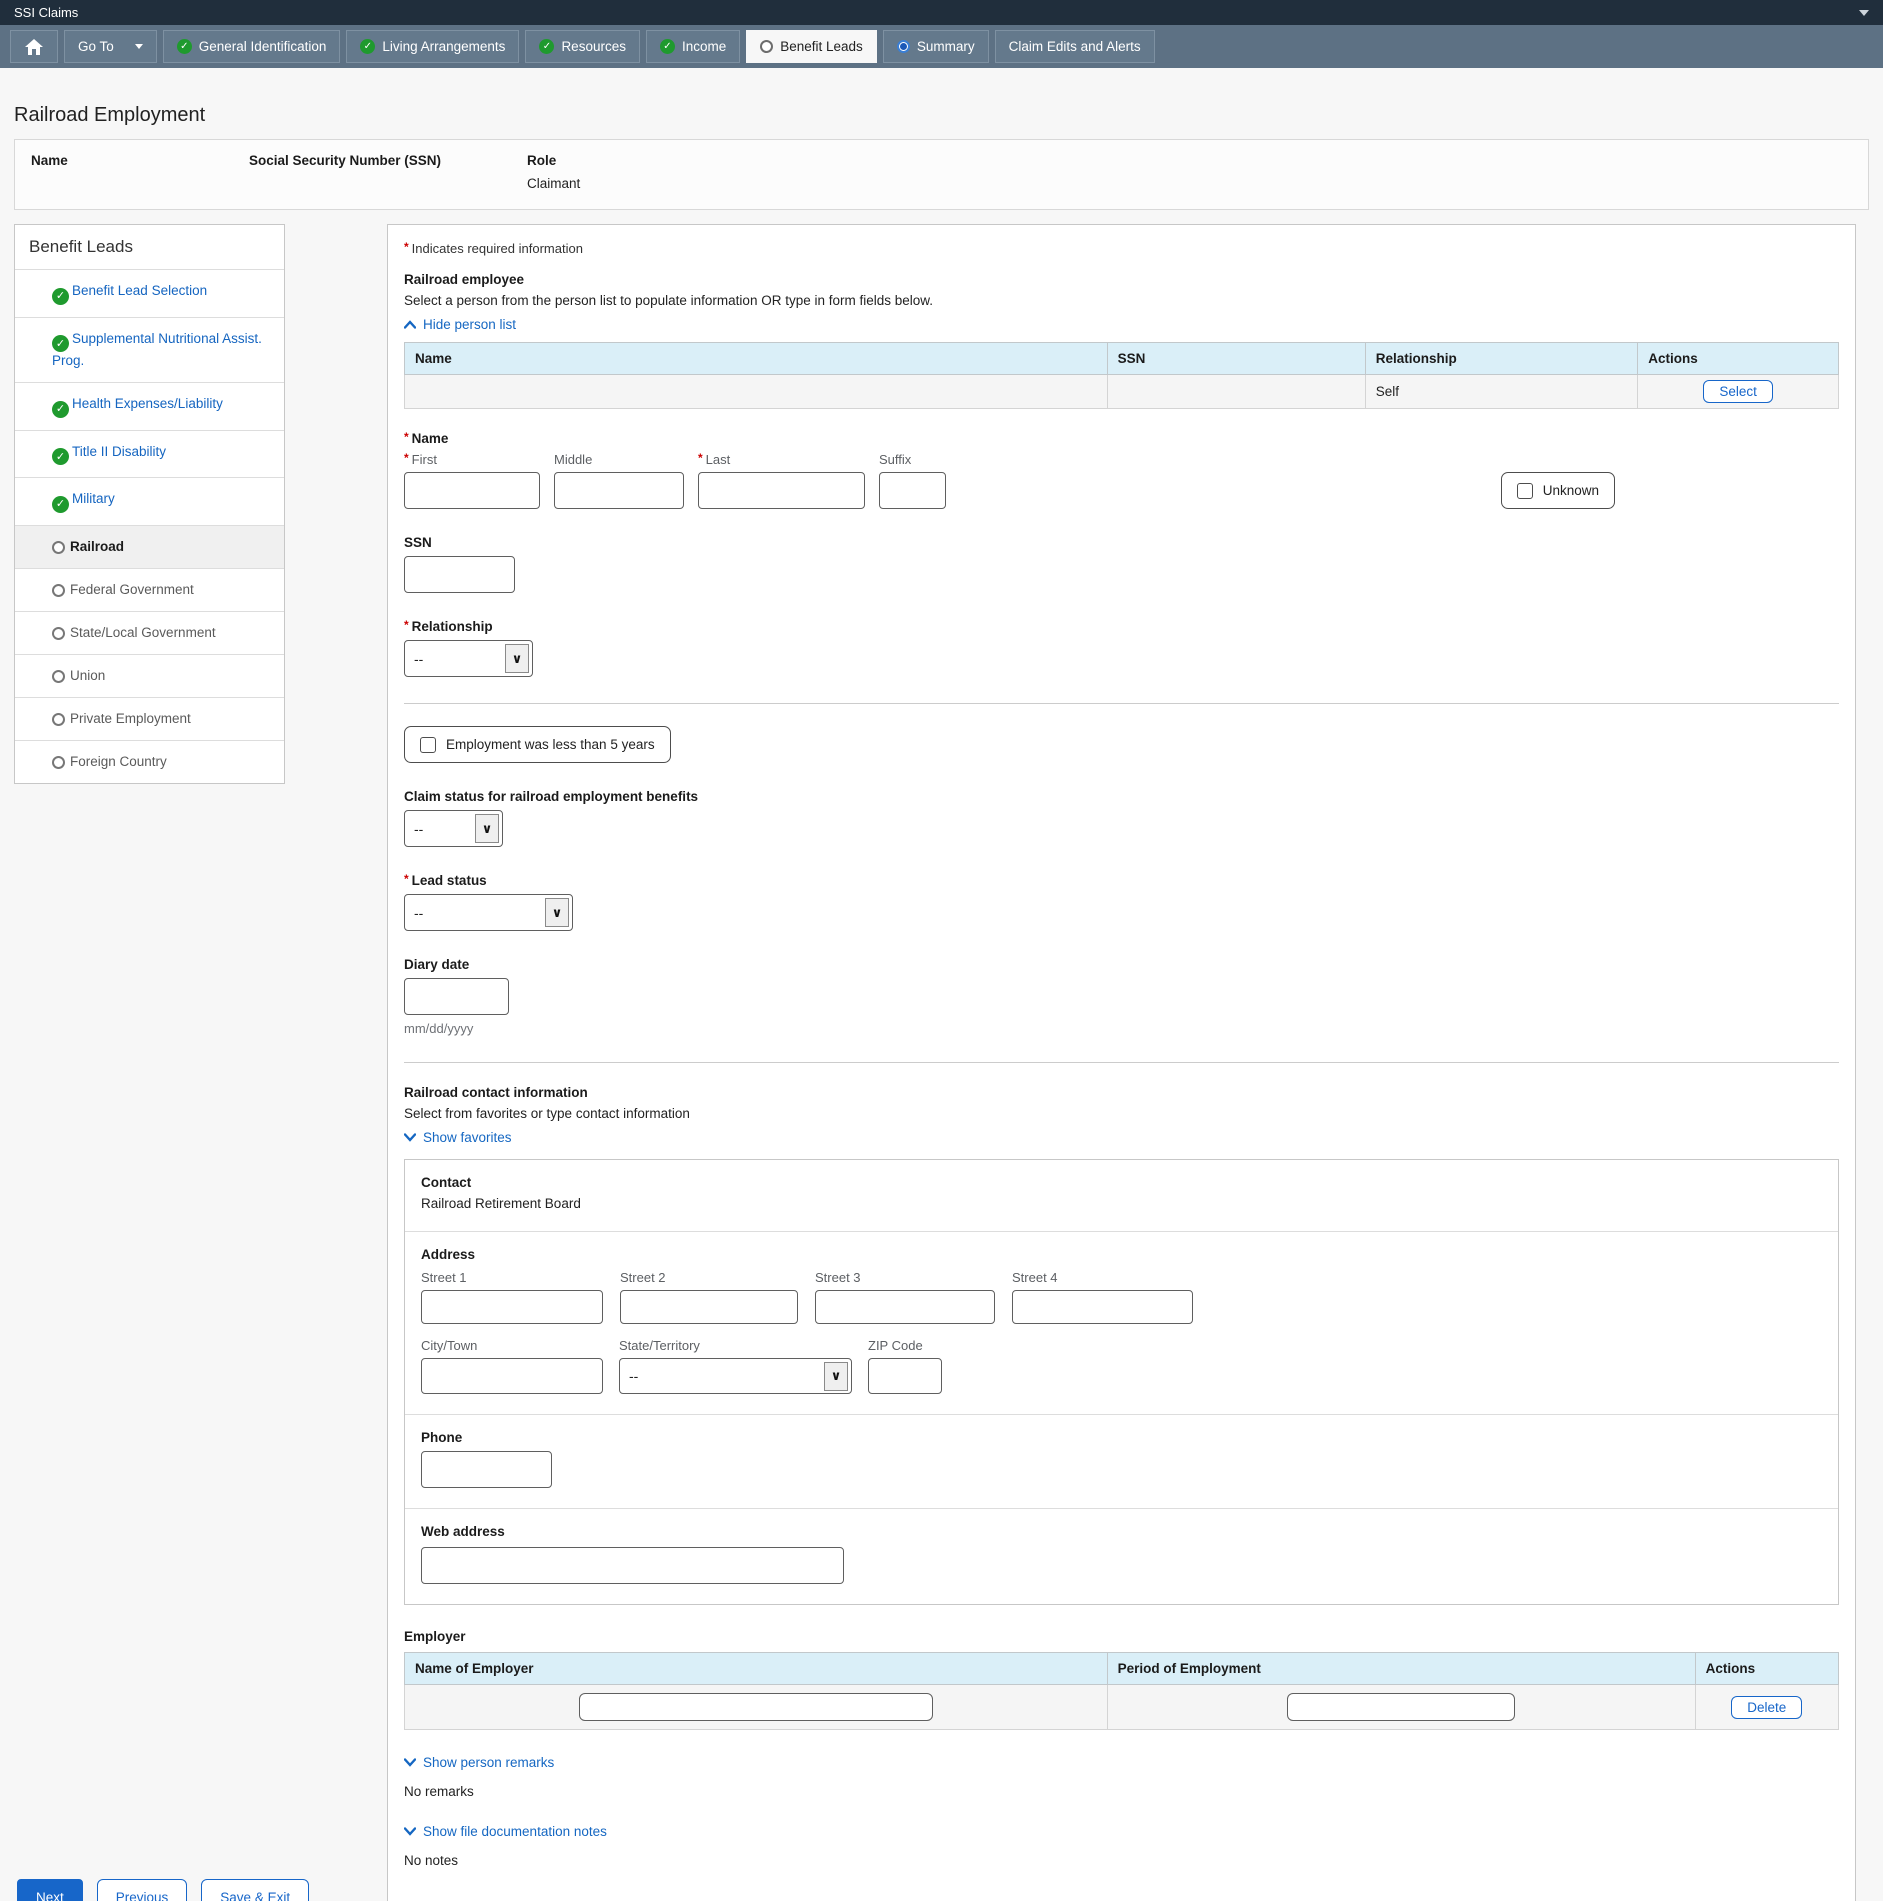 Image resolution: width=1883 pixels, height=1901 pixels. I want to click on show-favorites-link: Show favorites, so click(458, 1137).